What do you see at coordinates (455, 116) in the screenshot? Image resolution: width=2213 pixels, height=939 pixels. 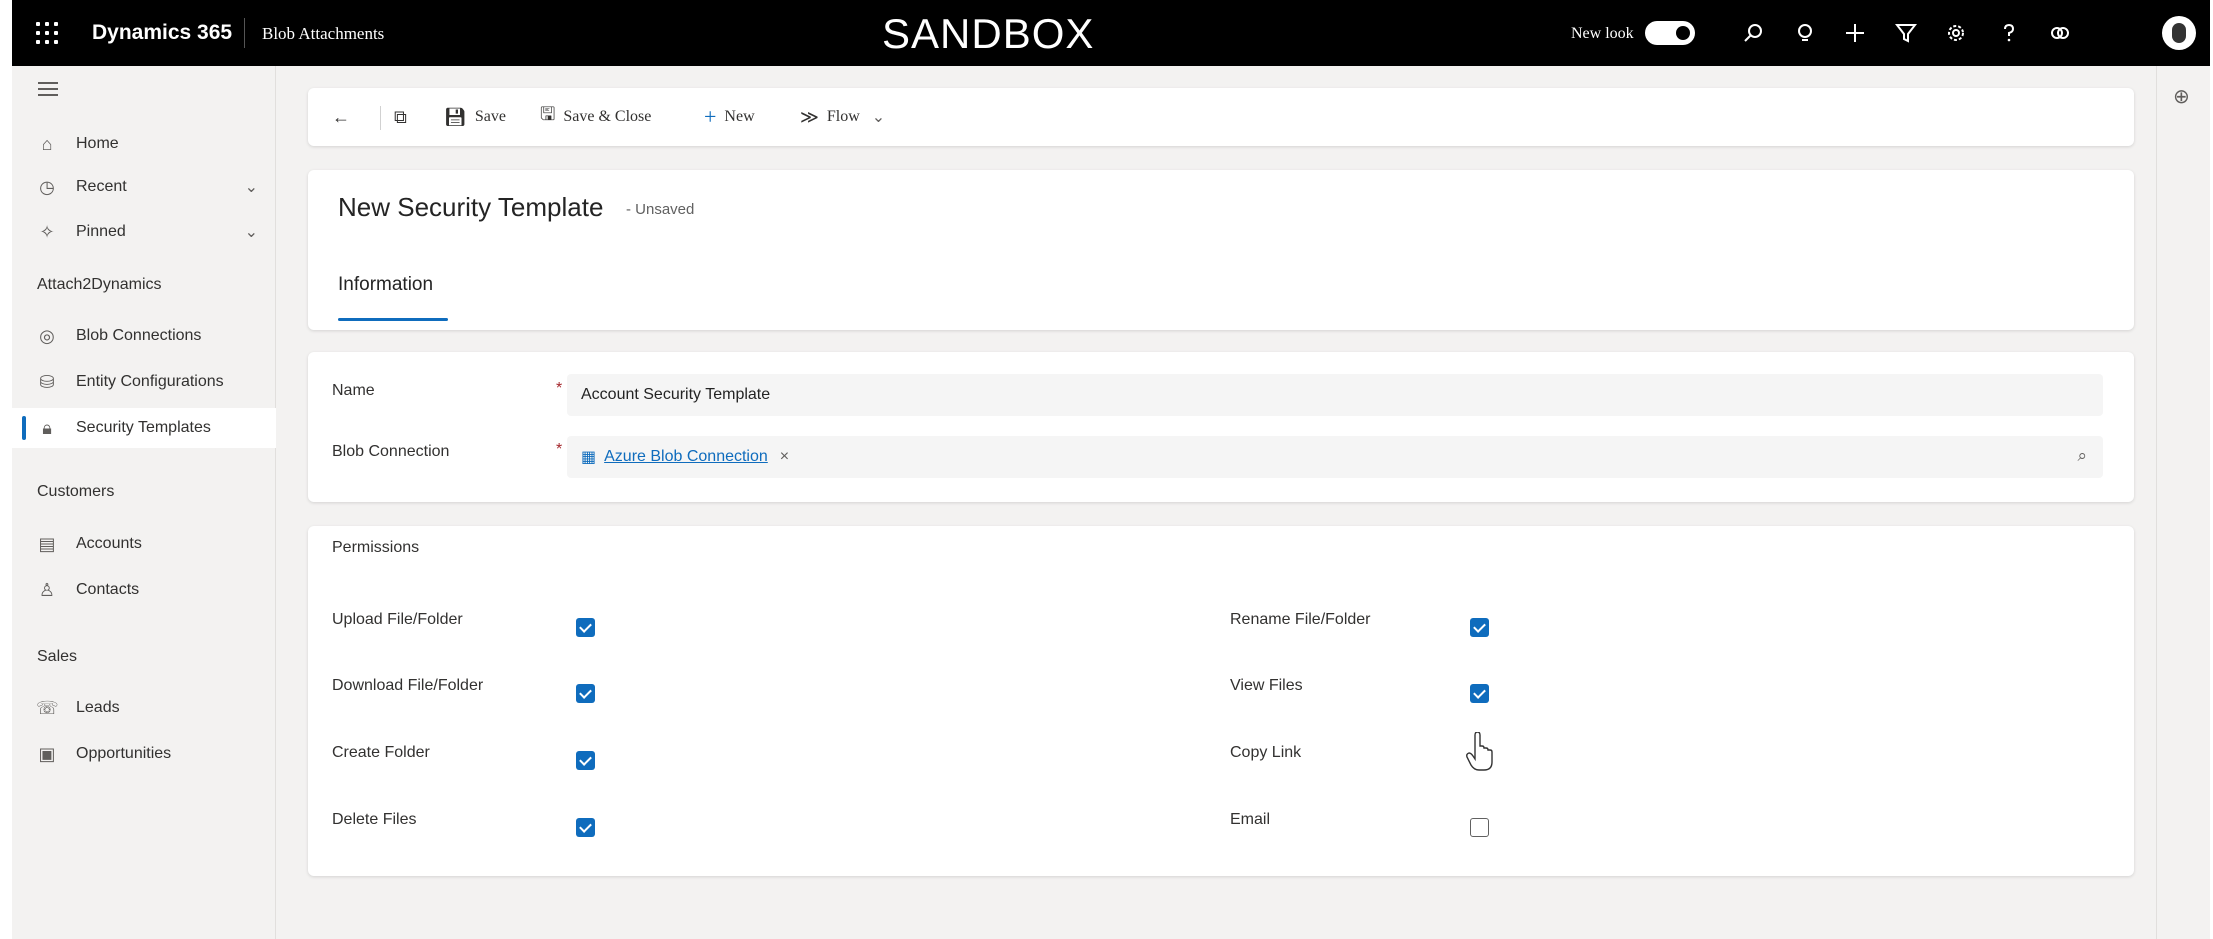 I see `save-icon: 💾︎` at bounding box center [455, 116].